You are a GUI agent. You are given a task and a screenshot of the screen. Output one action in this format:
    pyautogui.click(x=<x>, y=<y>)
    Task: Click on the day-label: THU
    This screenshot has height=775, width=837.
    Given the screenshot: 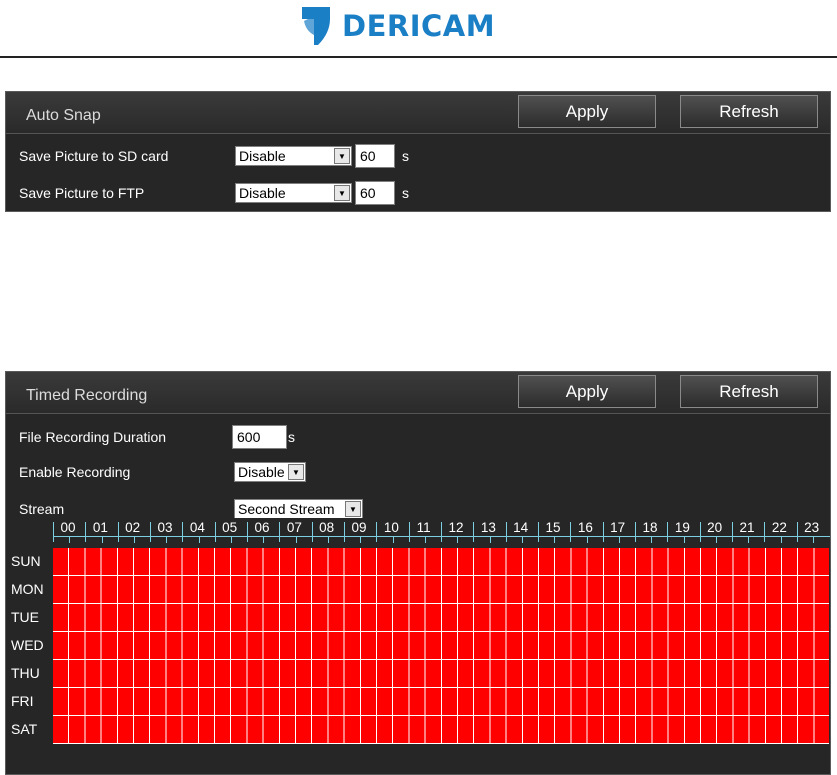 What is the action you would take?
    pyautogui.click(x=25, y=673)
    